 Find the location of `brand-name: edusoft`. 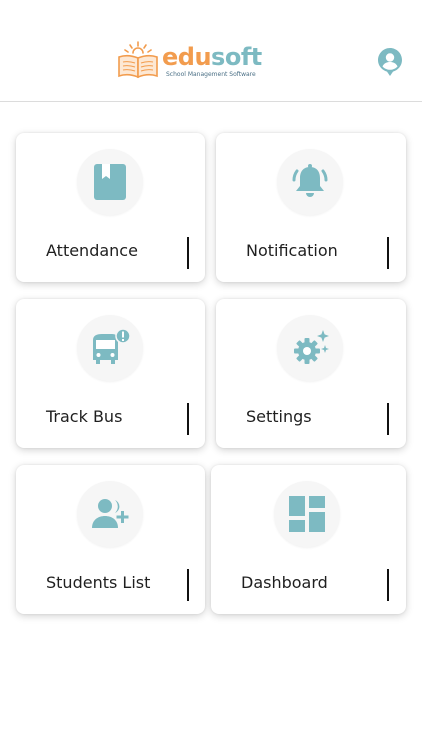

brand-name: edusoft is located at coordinates (212, 57).